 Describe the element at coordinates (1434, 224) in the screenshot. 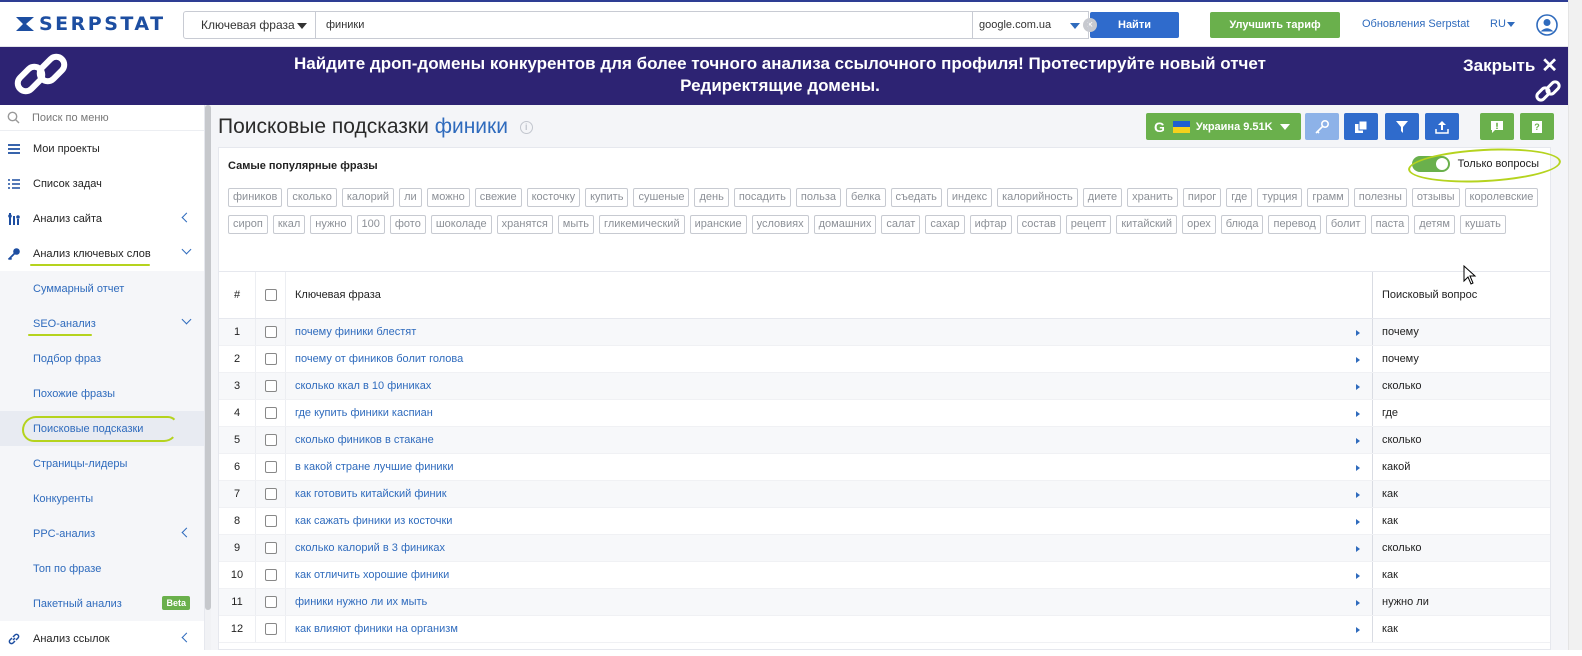

I see `phrase-tag: детям` at that location.